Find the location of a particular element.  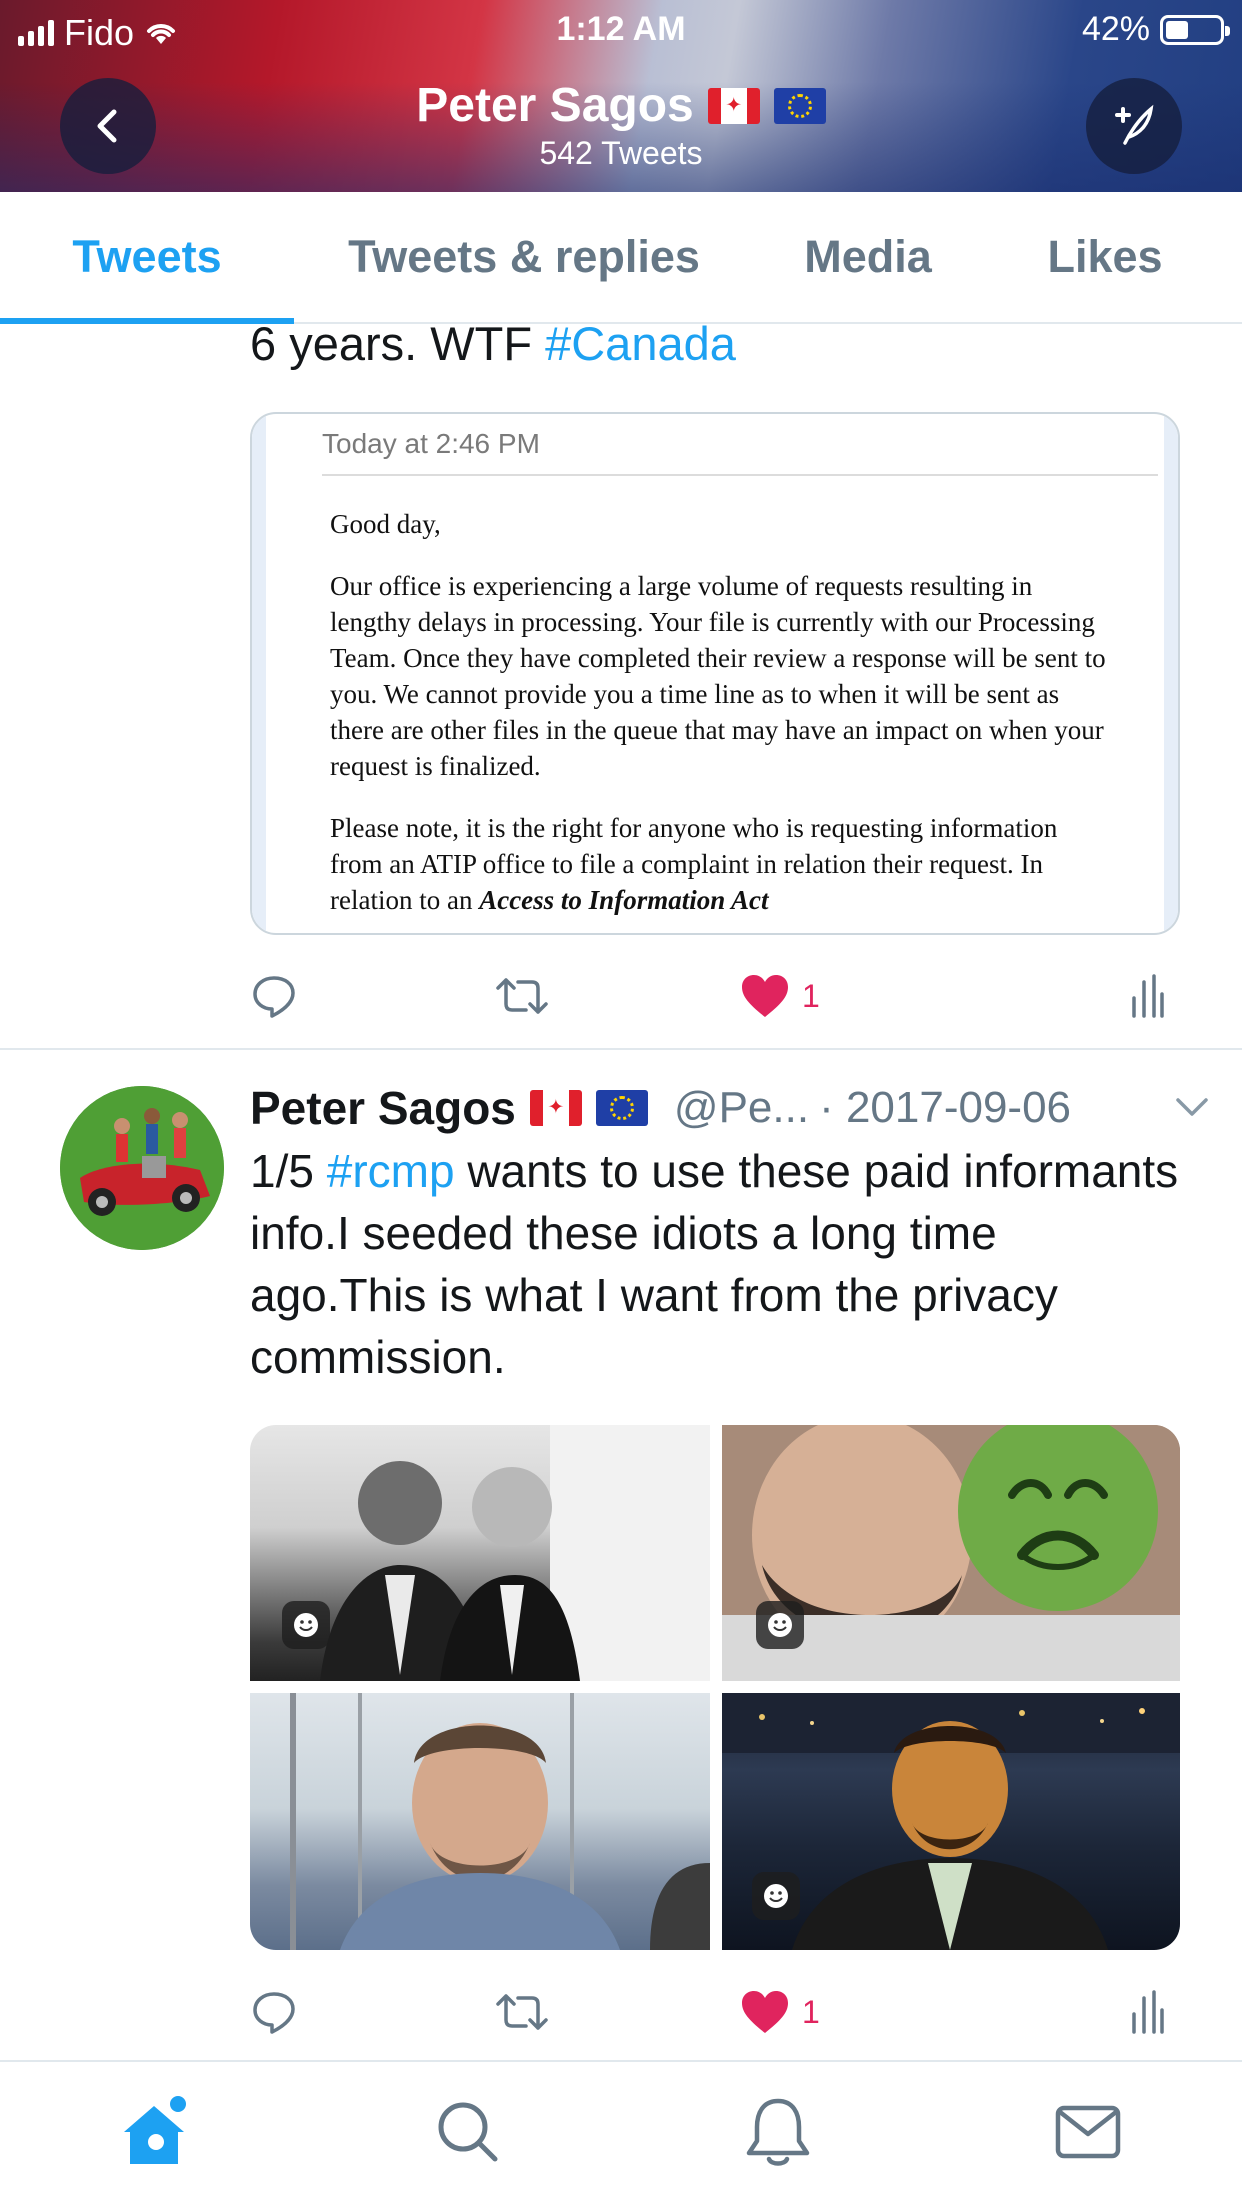

battery-info: 42% is located at coordinates (1155, 29).